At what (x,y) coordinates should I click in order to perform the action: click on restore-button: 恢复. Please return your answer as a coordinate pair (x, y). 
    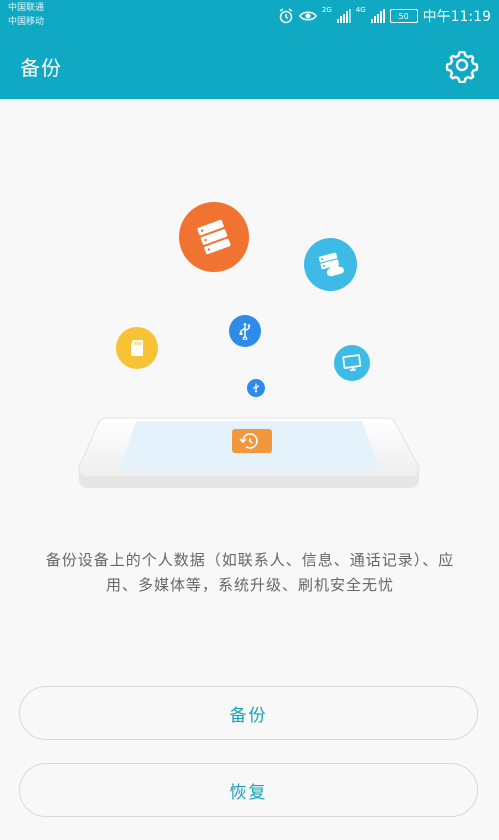
    Looking at the image, I should click on (248, 790).